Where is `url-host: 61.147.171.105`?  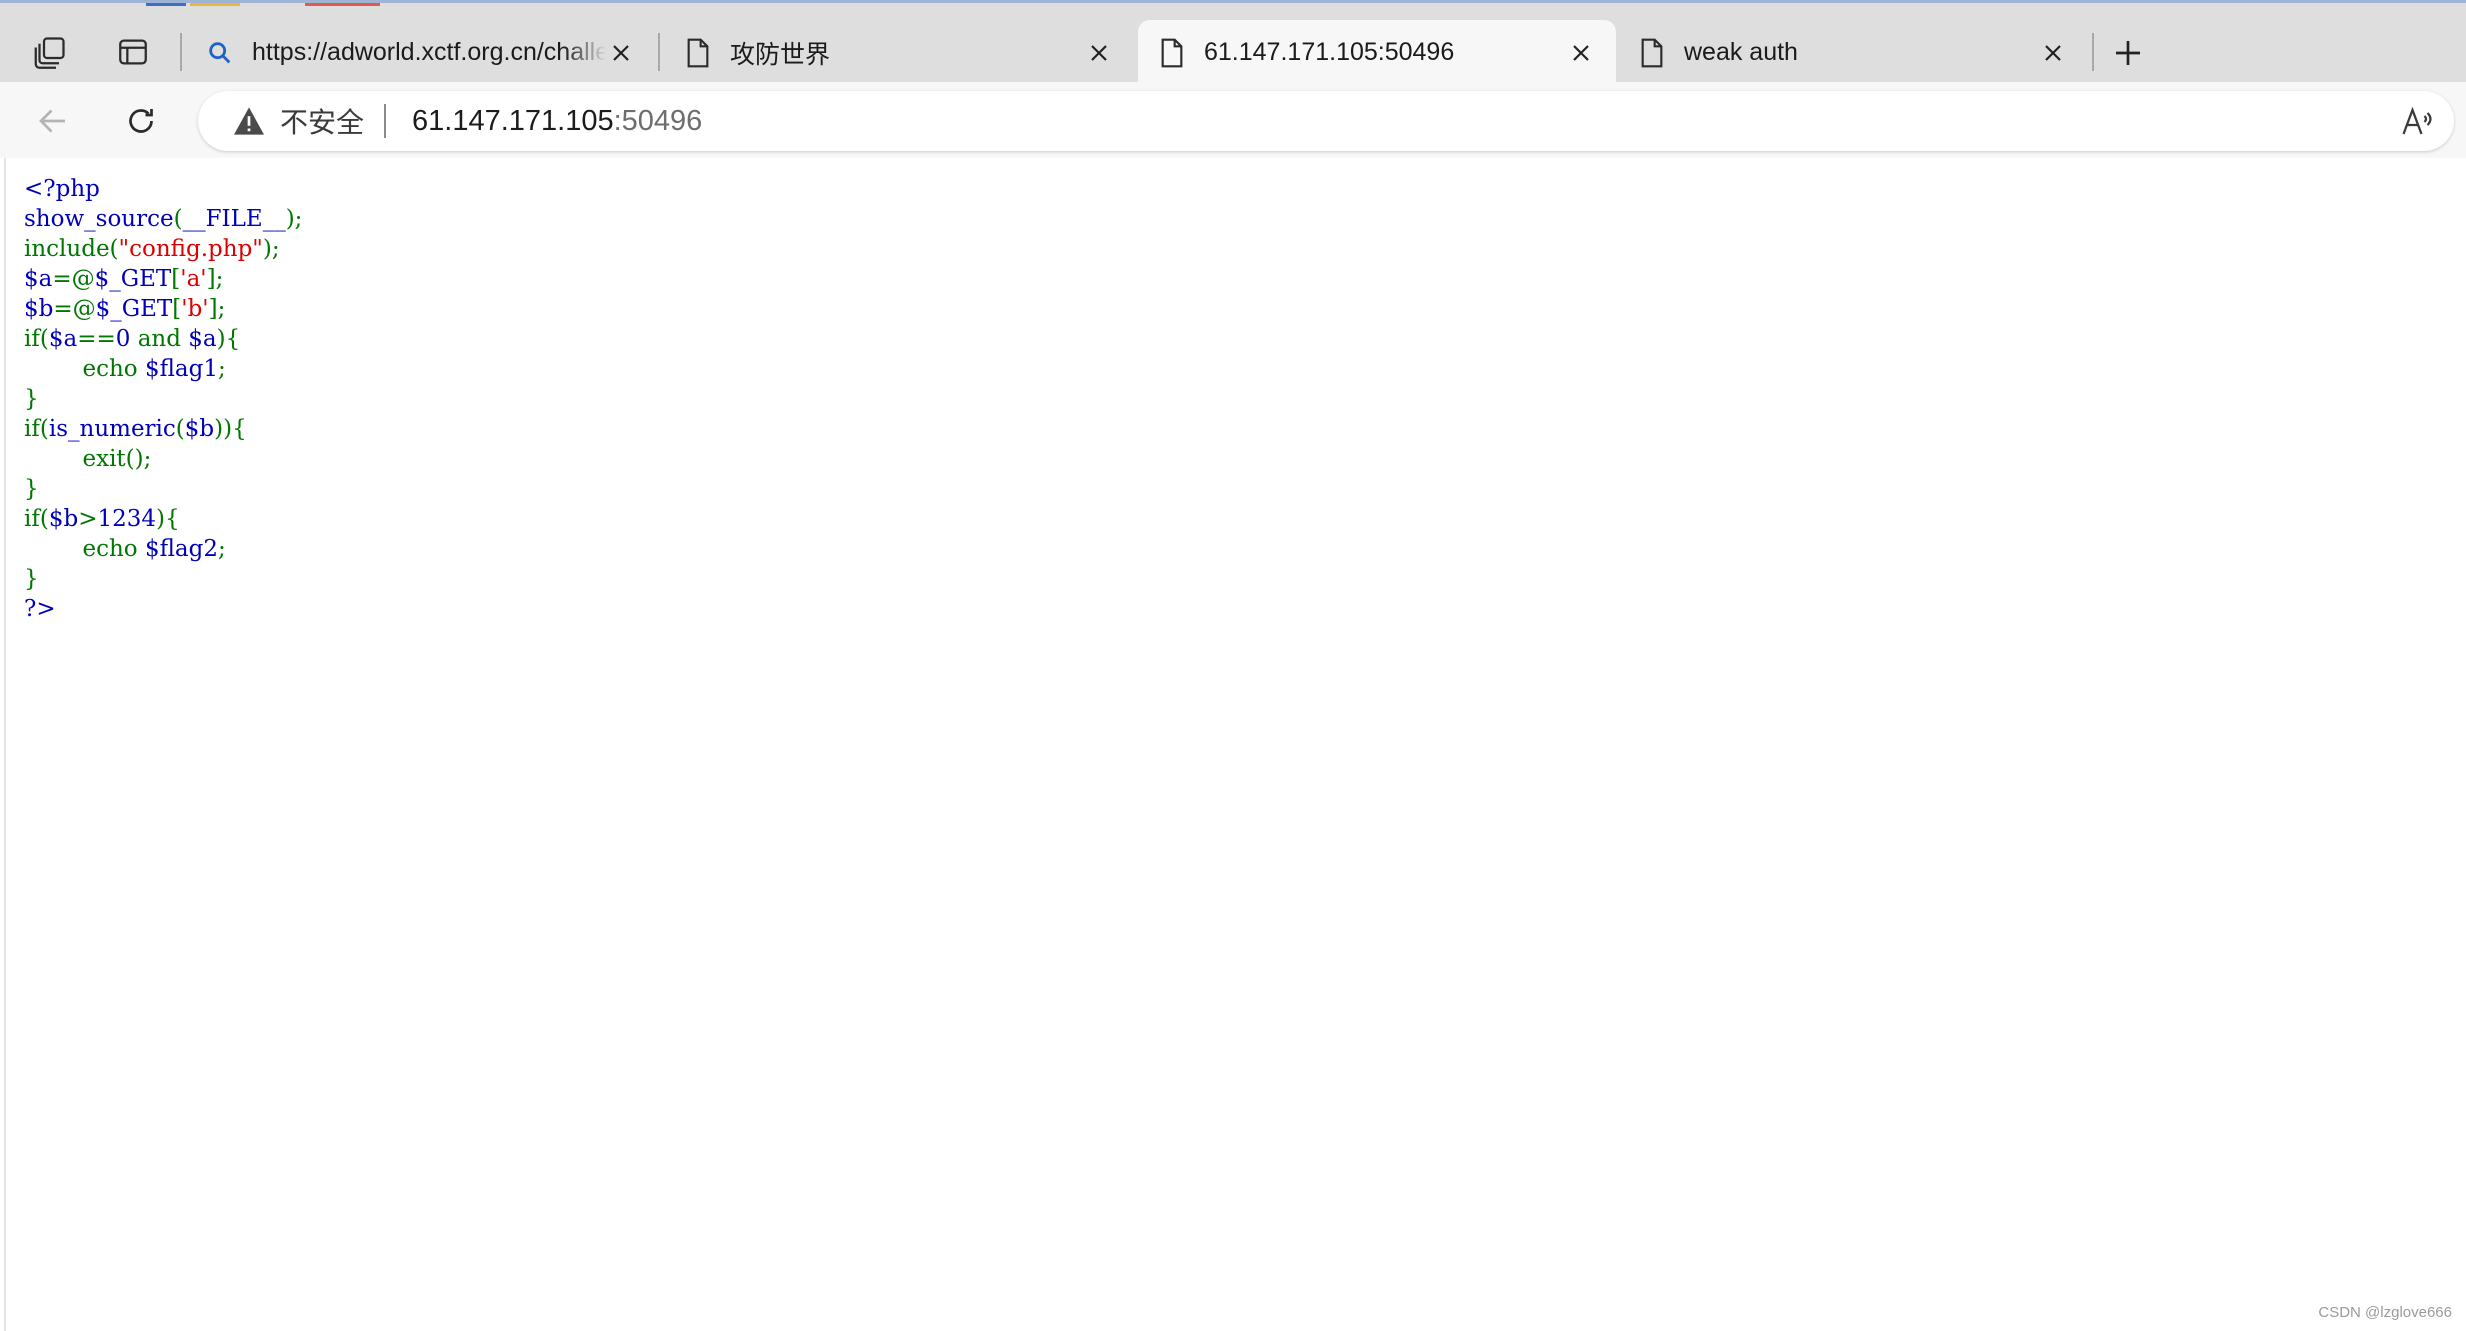 url-host: 61.147.171.105 is located at coordinates (513, 120).